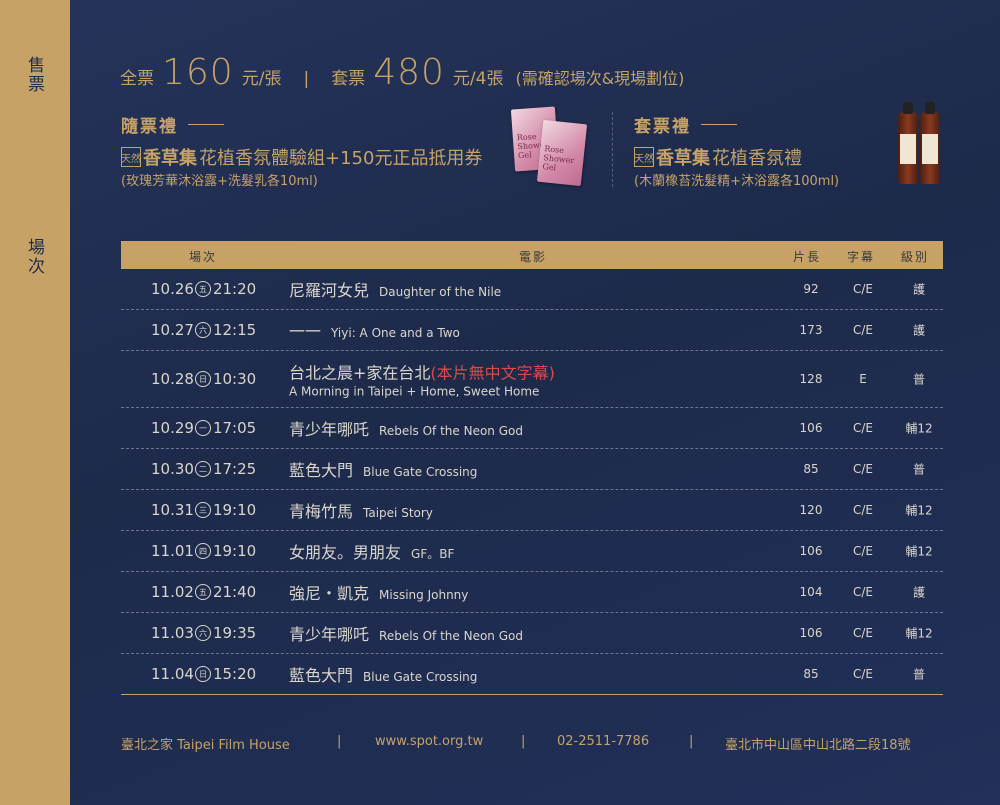 The height and width of the screenshot is (805, 1000). Describe the element at coordinates (234, 633) in the screenshot. I see `session-time: 19:35` at that location.